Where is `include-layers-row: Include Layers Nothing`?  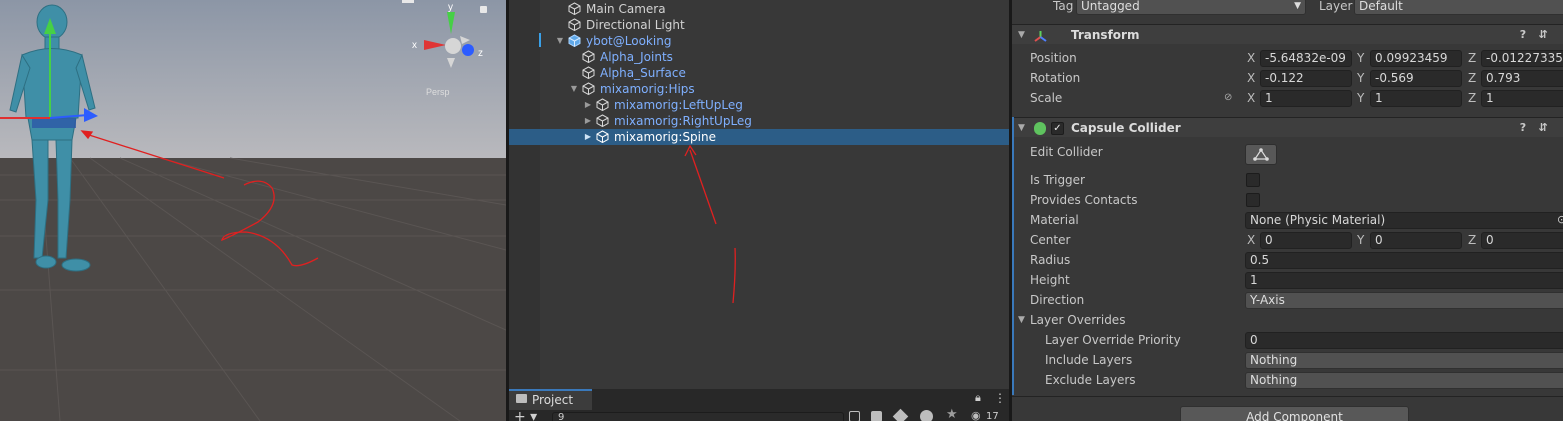
include-layers-row: Include Layers Nothing is located at coordinates (1287, 360).